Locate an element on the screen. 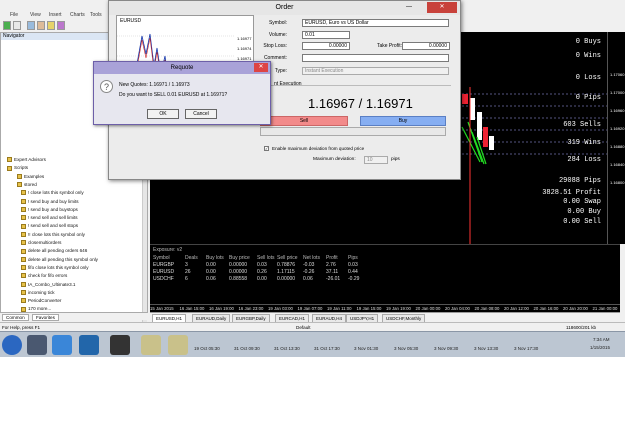 The width and height of the screenshot is (625, 443). stat-value: 29088 Pips is located at coordinates (579, 181).